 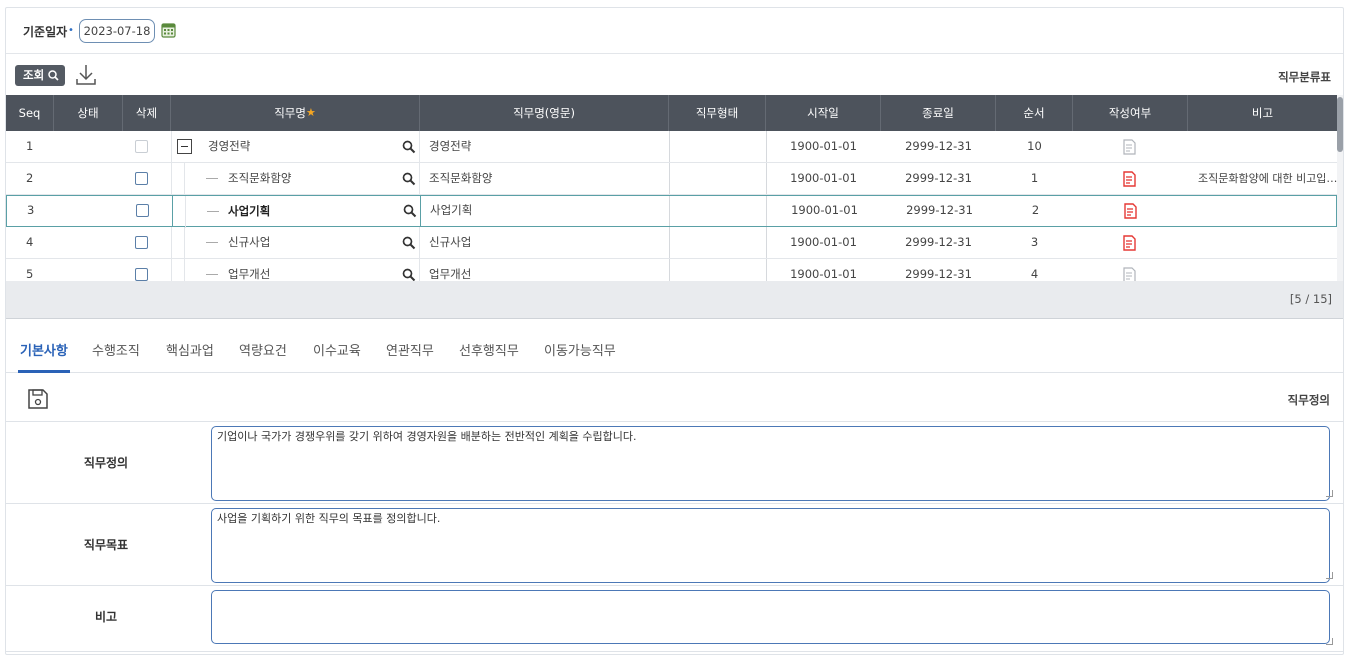 I want to click on col-seq: Seq, so click(x=30, y=113).